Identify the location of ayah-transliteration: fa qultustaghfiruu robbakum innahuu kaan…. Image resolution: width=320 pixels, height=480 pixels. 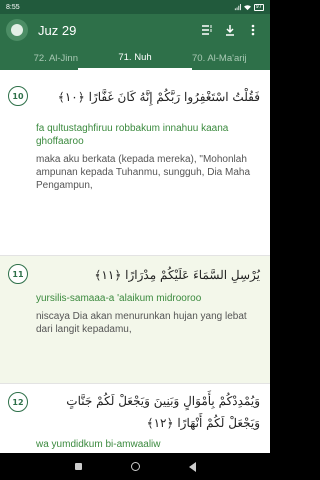
(132, 135).